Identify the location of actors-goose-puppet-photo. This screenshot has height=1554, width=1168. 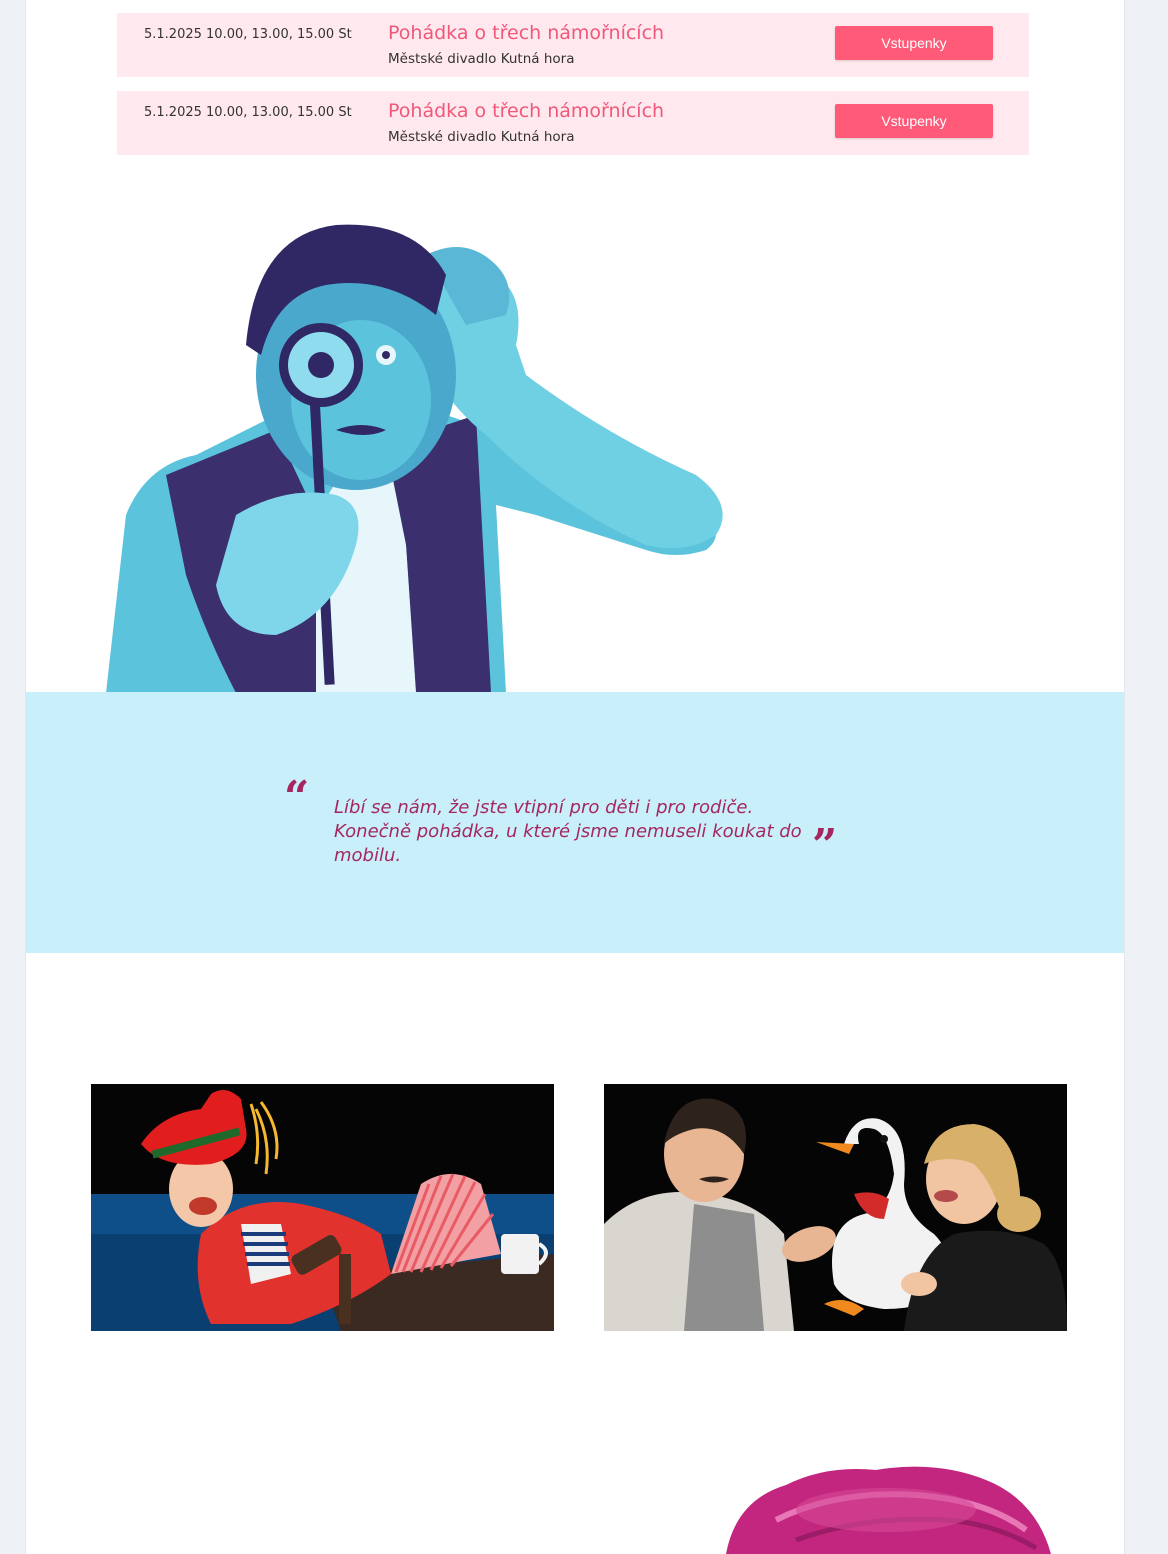
(835, 1207).